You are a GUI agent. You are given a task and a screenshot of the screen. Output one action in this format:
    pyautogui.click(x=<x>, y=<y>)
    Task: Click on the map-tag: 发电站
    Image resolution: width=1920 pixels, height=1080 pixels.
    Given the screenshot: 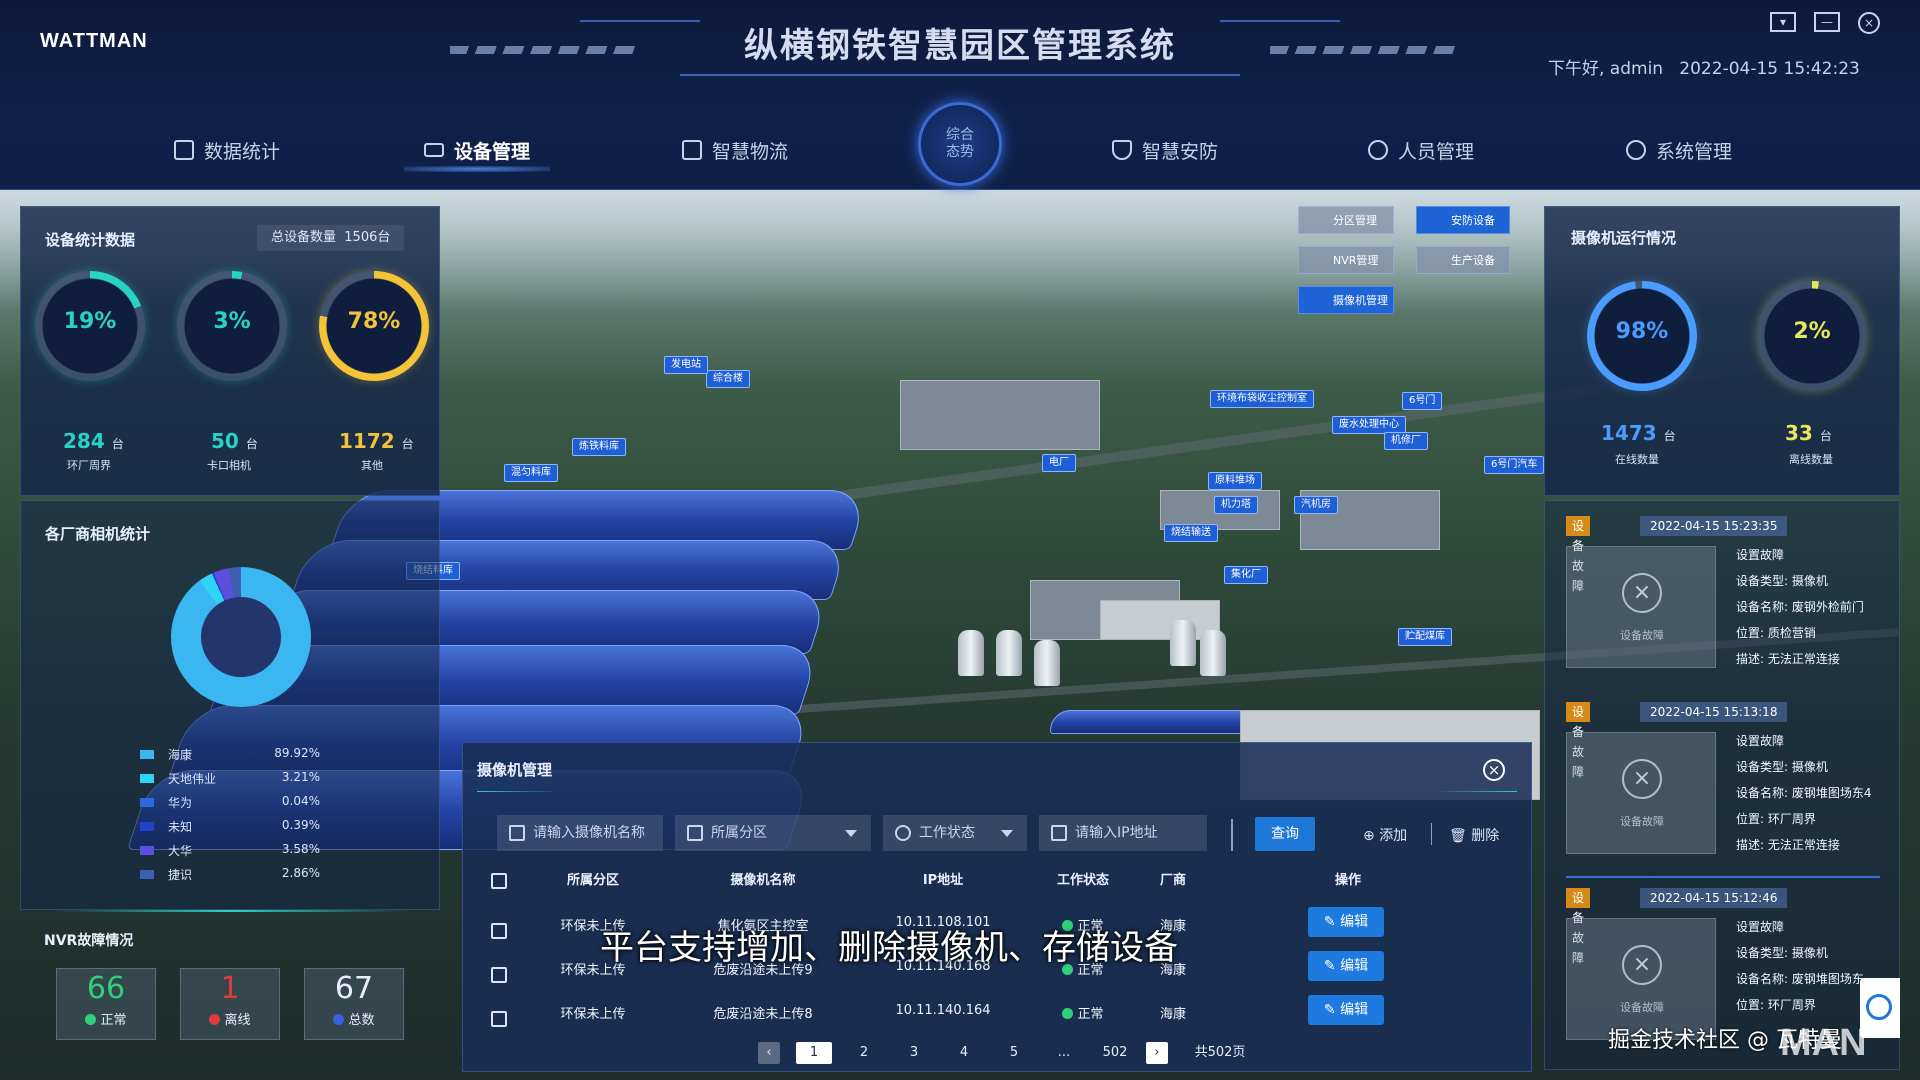 What is the action you would take?
    pyautogui.click(x=686, y=365)
    